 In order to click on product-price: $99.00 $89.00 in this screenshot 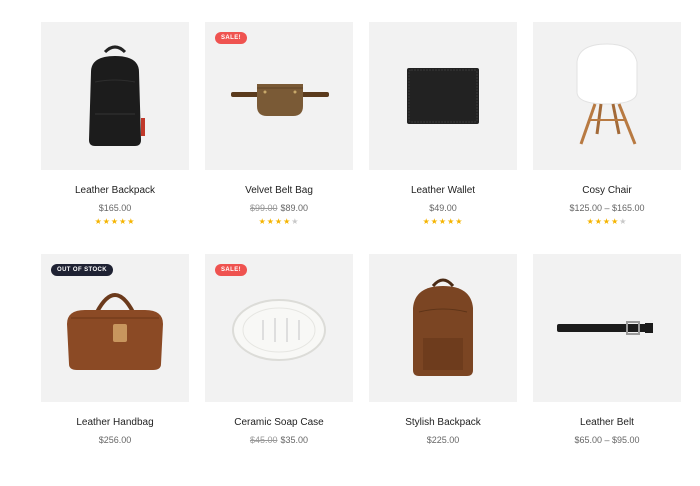, I will do `click(279, 208)`.